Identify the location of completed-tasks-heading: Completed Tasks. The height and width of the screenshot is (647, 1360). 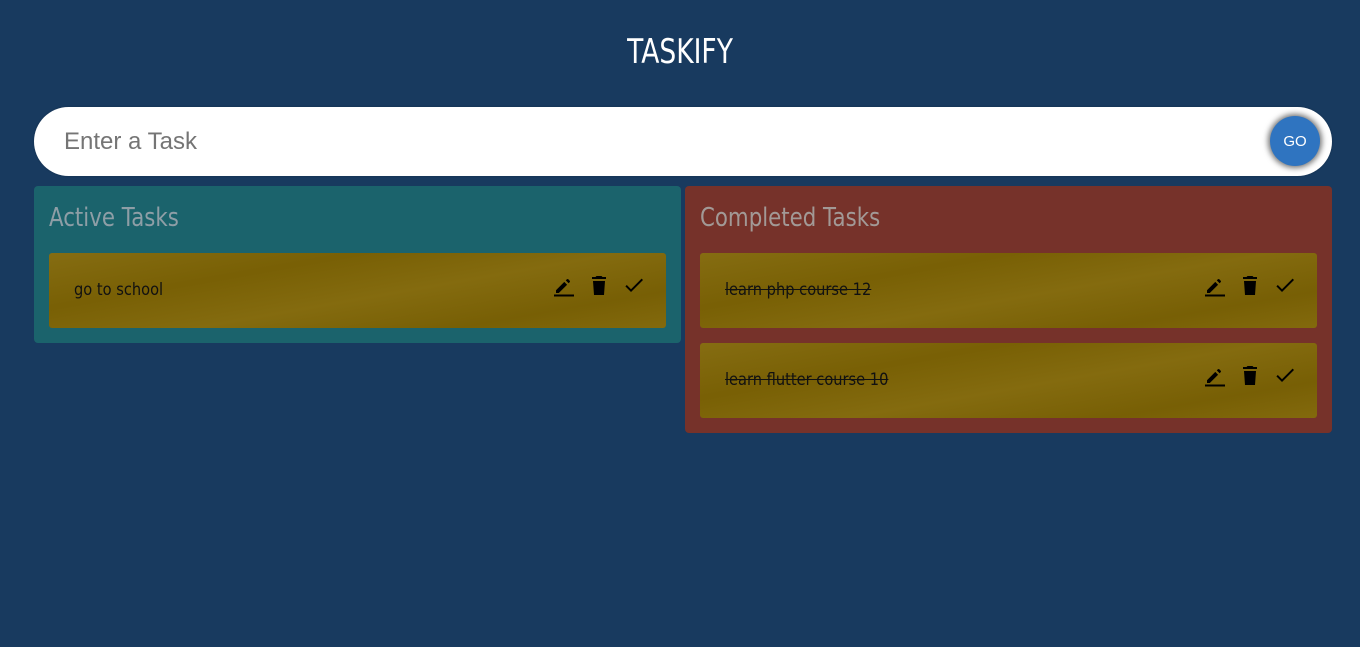
(790, 218).